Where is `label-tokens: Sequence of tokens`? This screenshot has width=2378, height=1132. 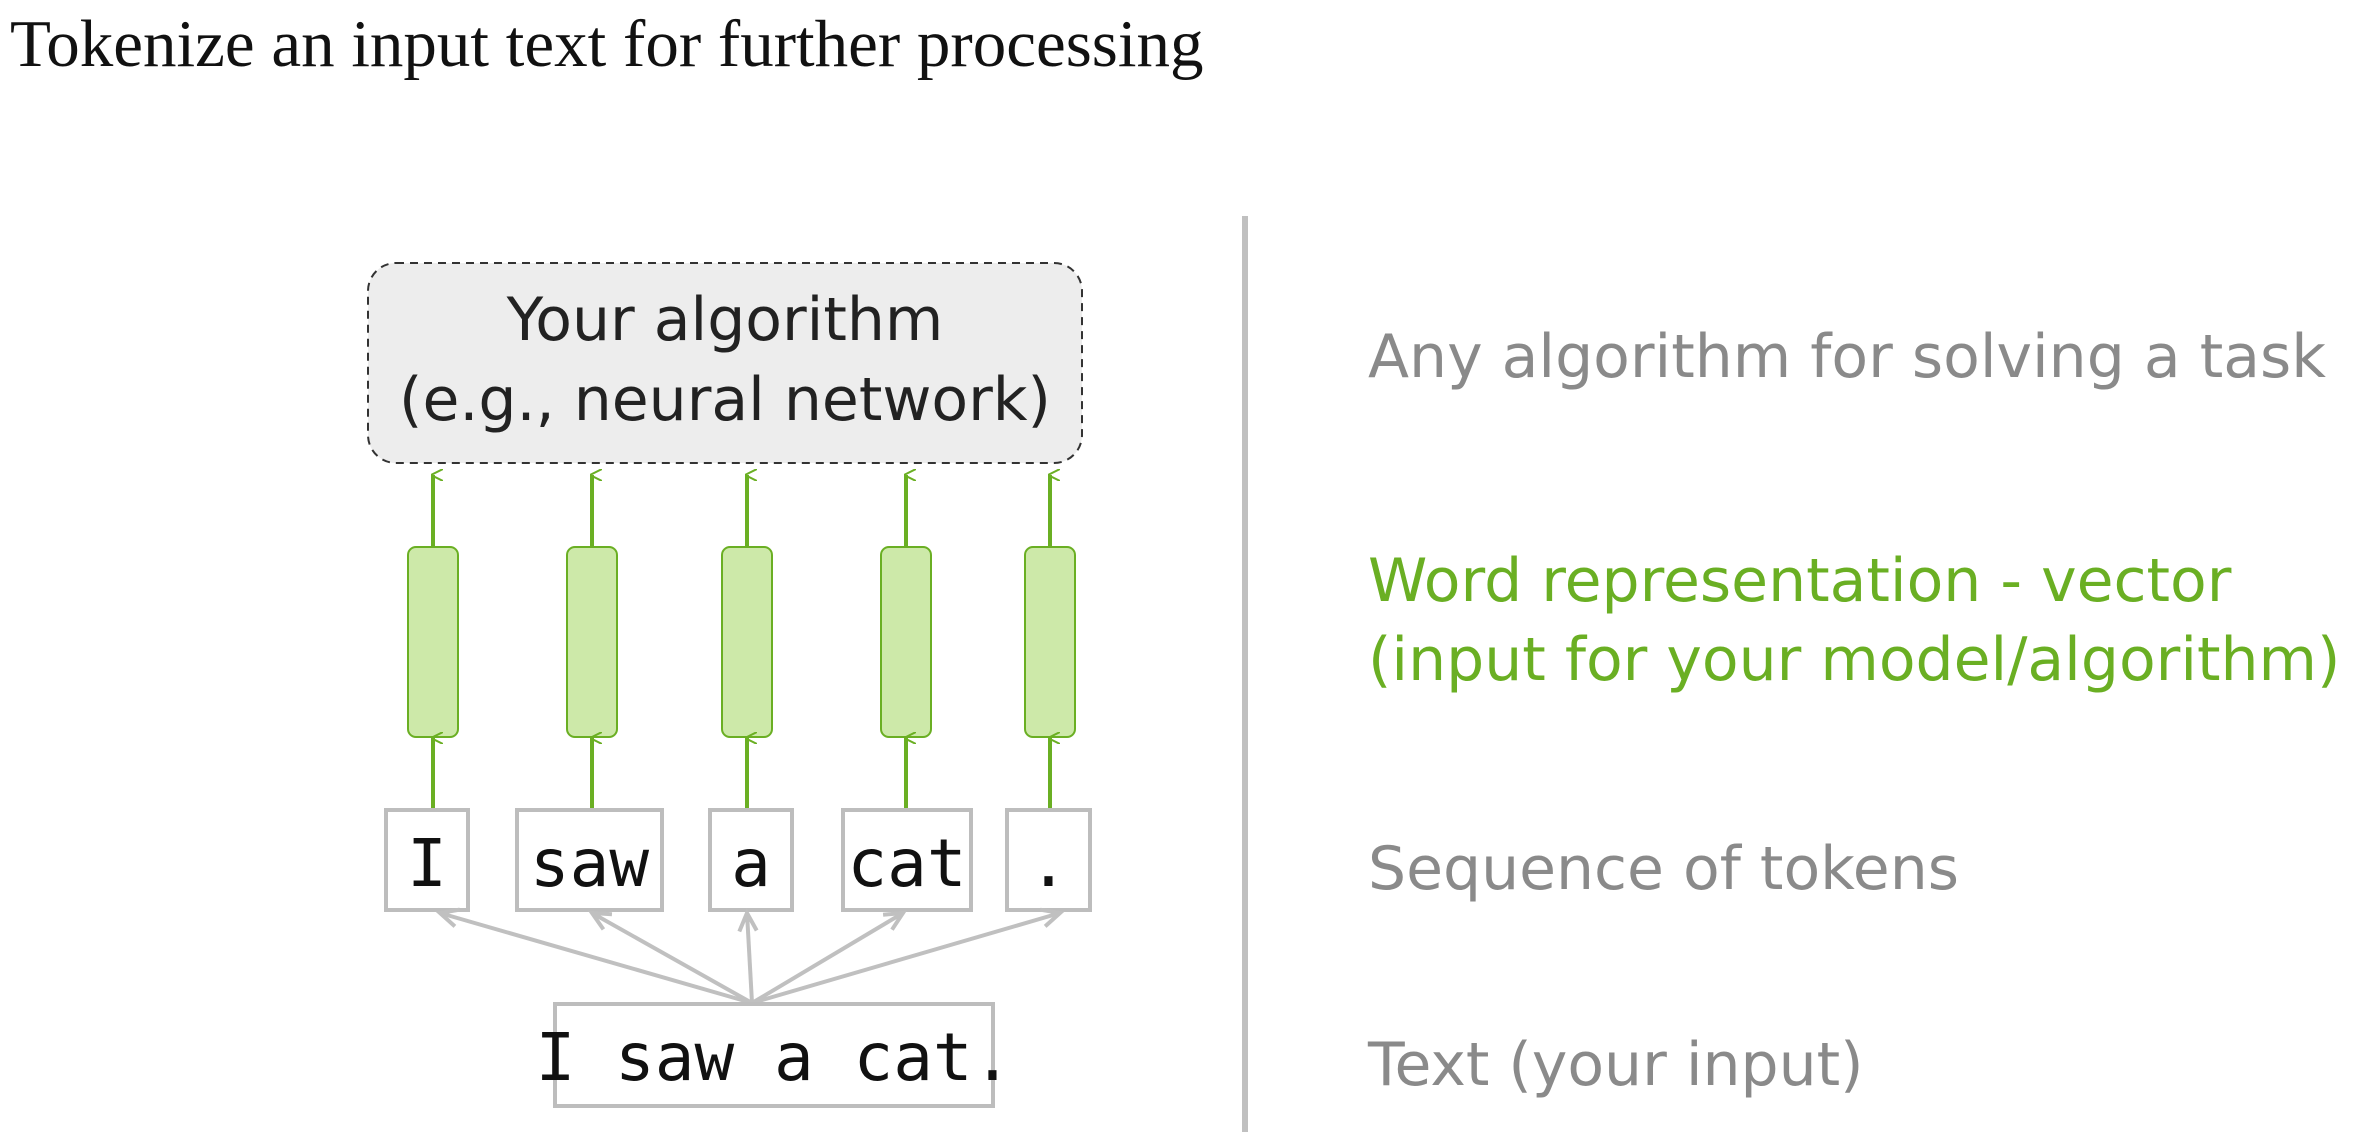 label-tokens: Sequence of tokens is located at coordinates (1663, 869).